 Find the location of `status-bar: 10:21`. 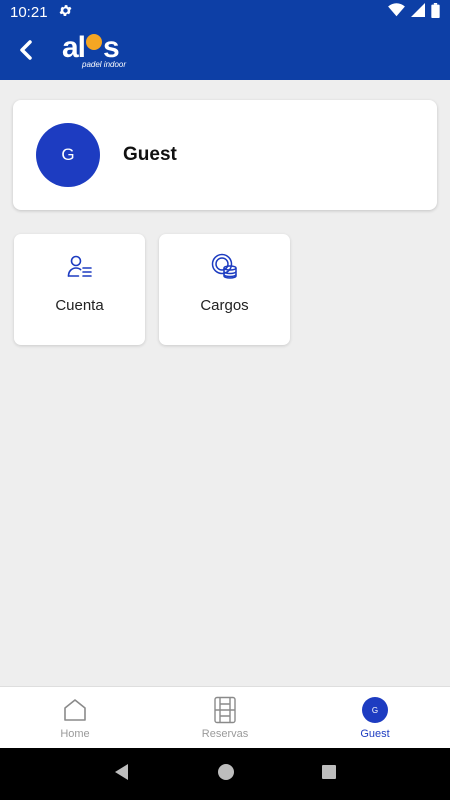

status-bar: 10:21 is located at coordinates (225, 12).